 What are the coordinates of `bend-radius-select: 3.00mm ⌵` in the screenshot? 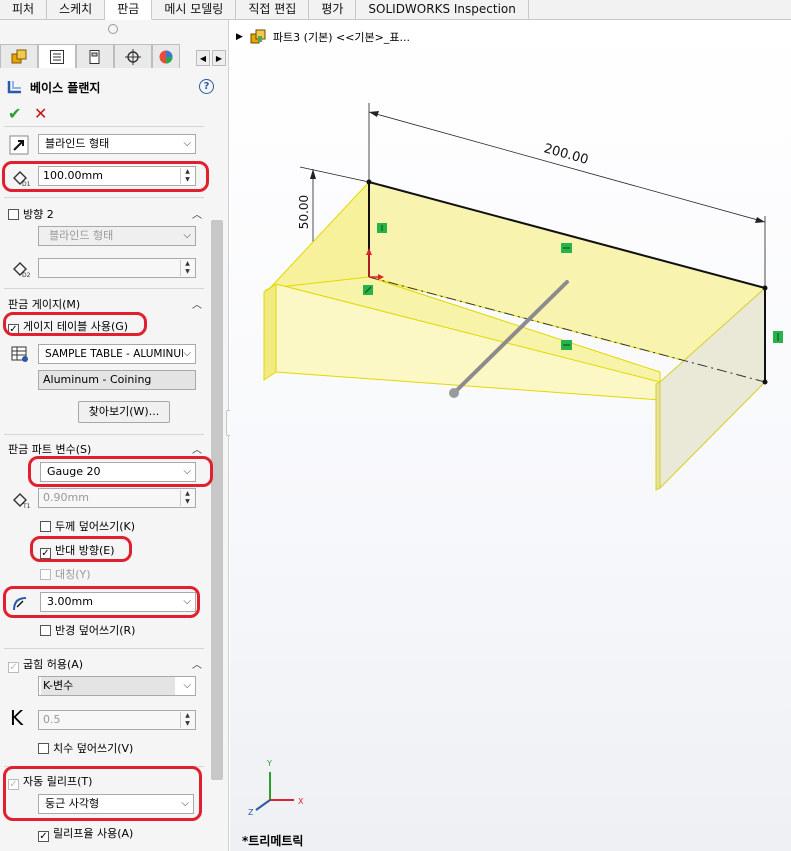 It's located at (118, 602).